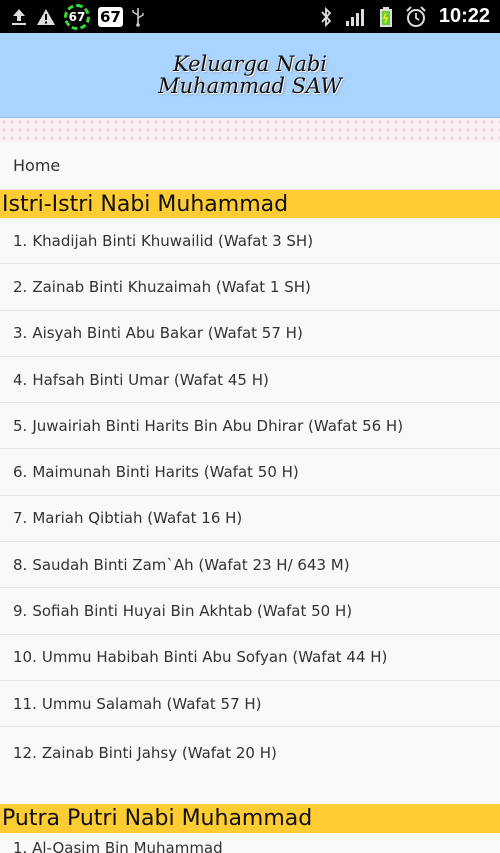 The height and width of the screenshot is (853, 500). Describe the element at coordinates (386, 17) in the screenshot. I see `battery-icon` at that location.